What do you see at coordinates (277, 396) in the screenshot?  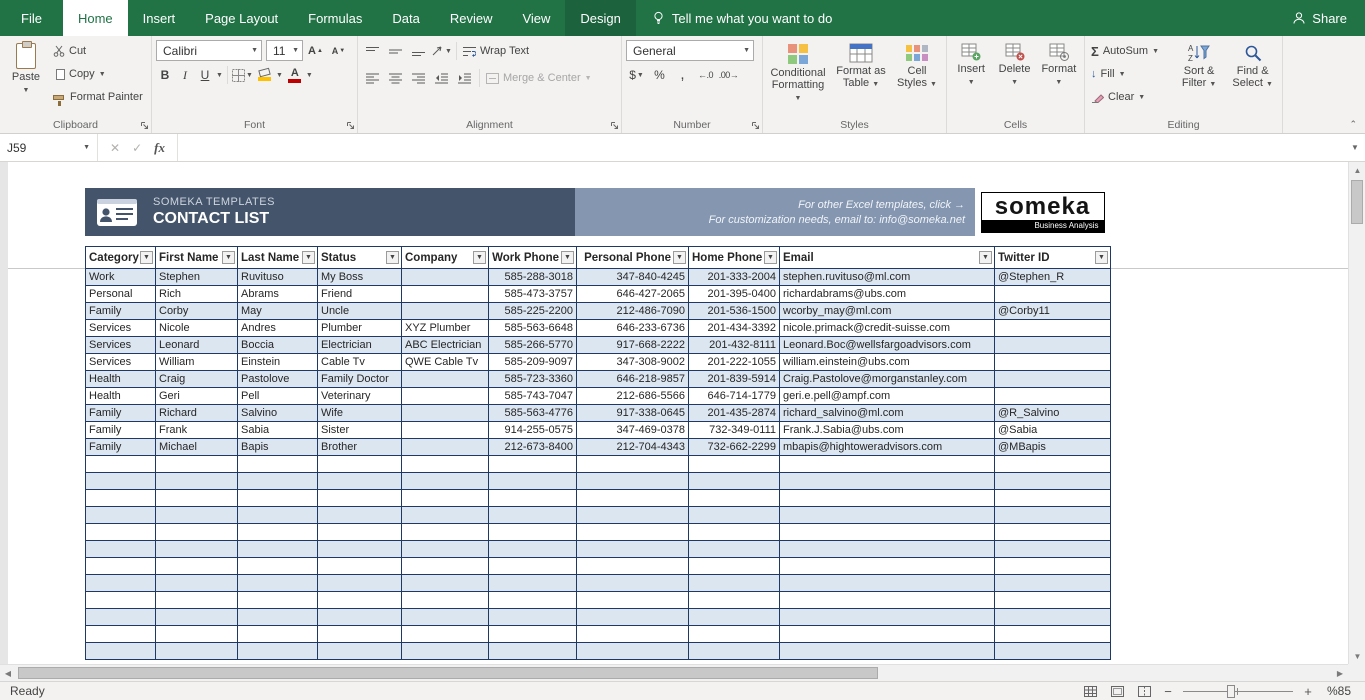 I see `table-cell: Pell` at bounding box center [277, 396].